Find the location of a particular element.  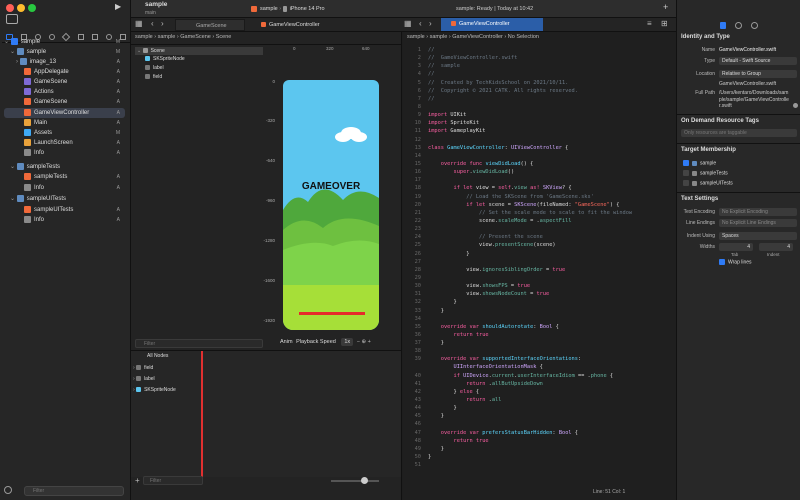

timeline-filter-input is located at coordinates (173, 480).